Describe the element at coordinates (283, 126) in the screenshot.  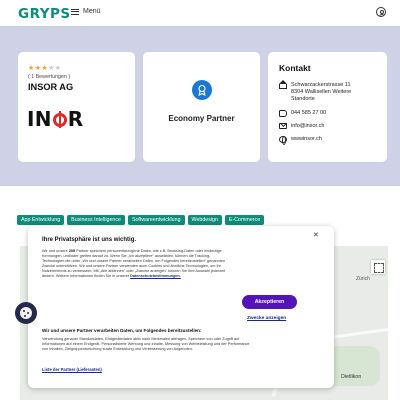
I see `mail-icon` at that location.